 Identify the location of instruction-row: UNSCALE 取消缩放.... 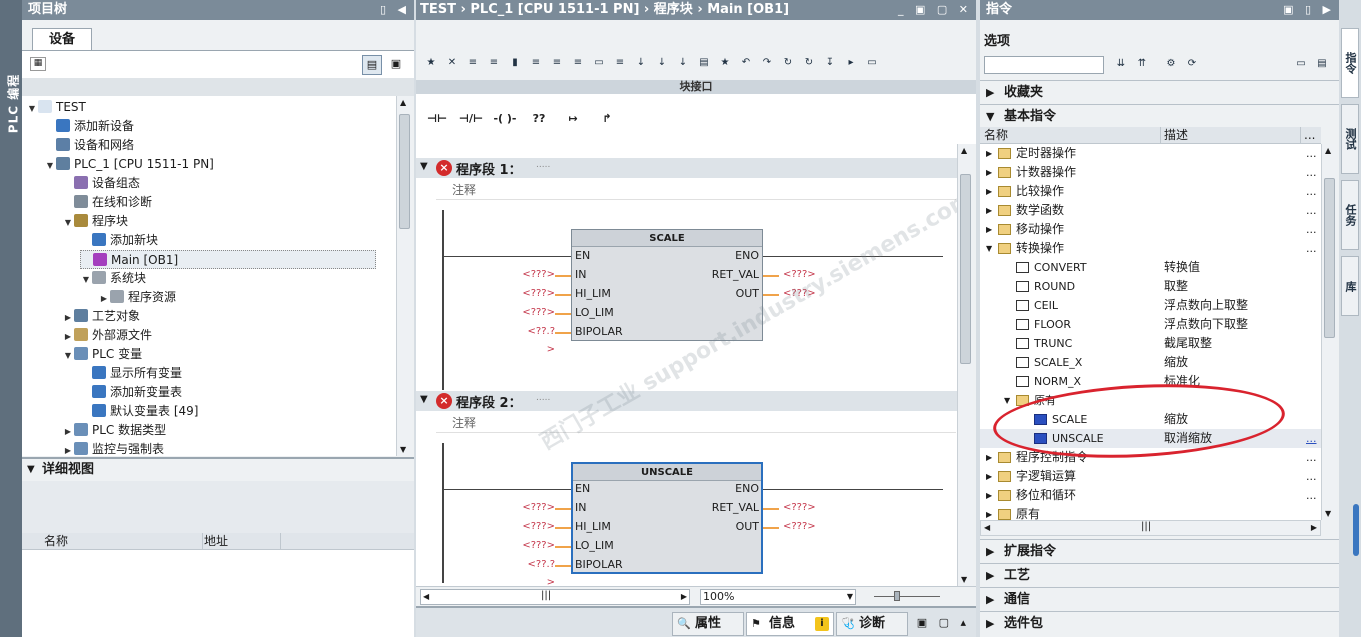
(1150, 438).